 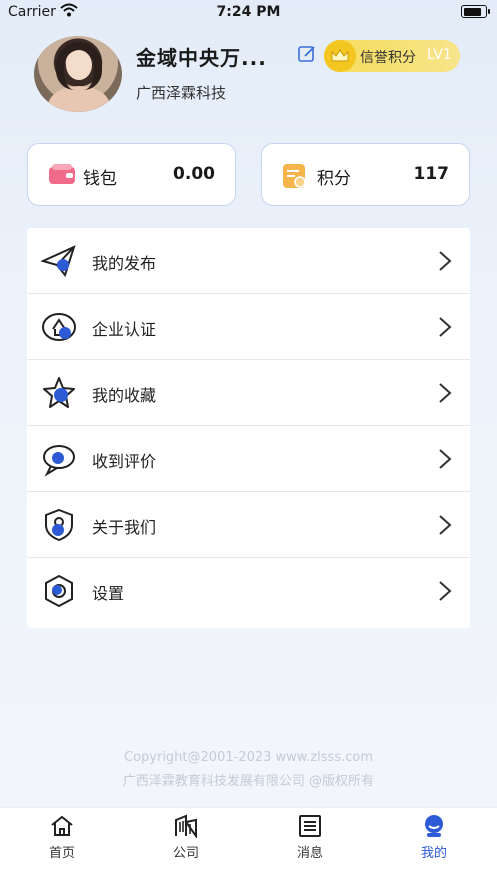 I want to click on tab-company: 公司, so click(x=186, y=838).